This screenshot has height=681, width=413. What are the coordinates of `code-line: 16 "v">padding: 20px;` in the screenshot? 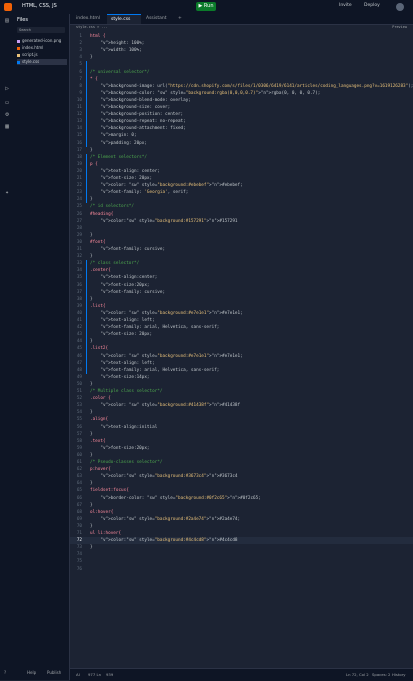 It's located at (241, 143).